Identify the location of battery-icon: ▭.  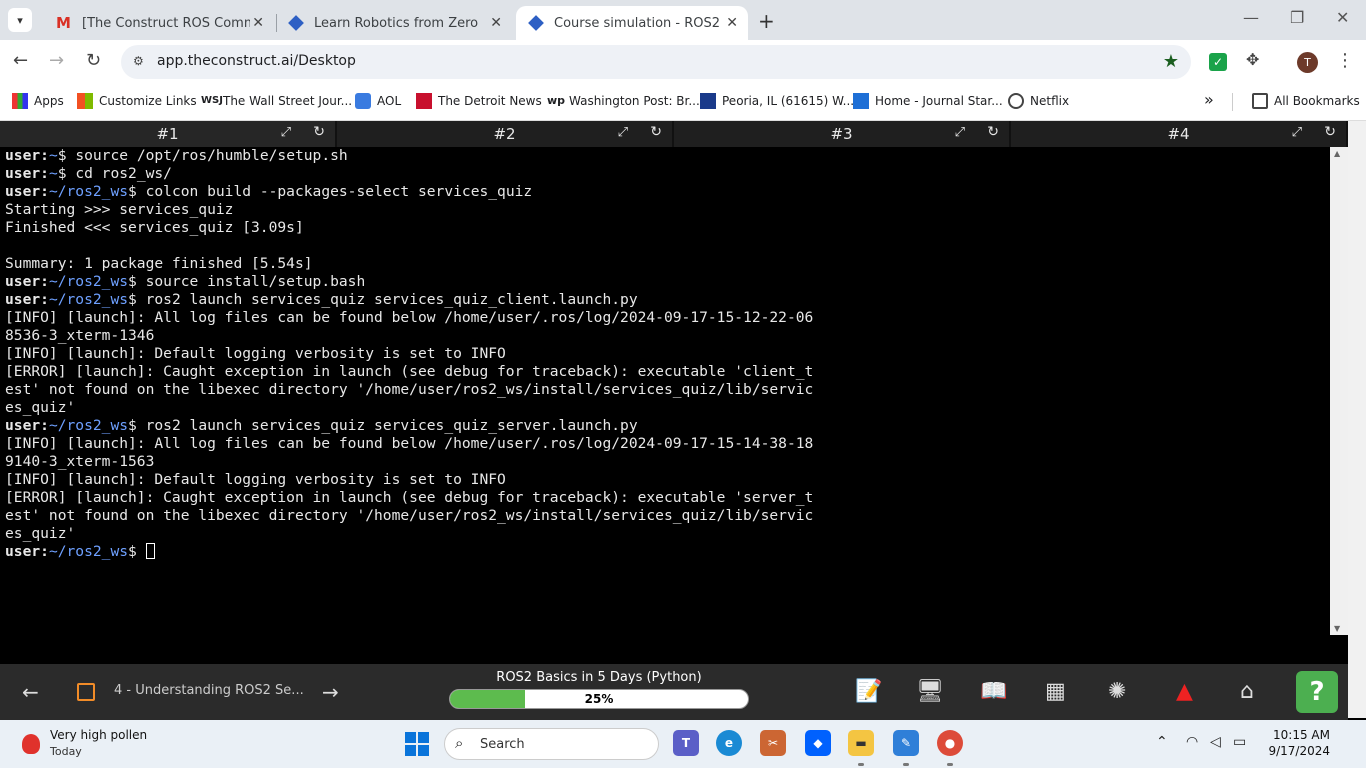
(1239, 742).